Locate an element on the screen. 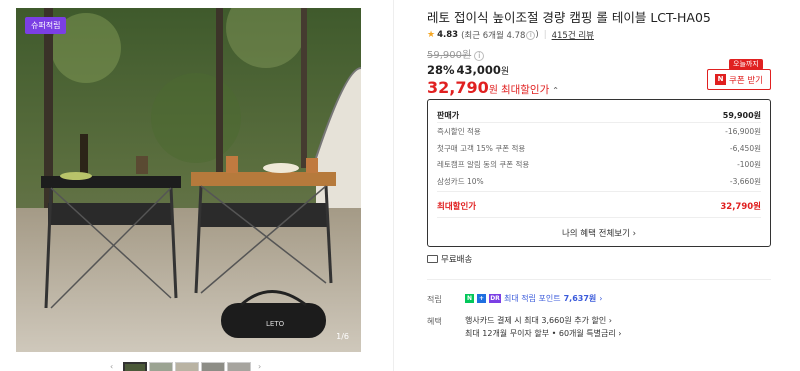 Image resolution: width=800 pixels, height=371 pixels. breakdown-row: 첫구매 고객 15% 쿠폰 적용 -6,450원 is located at coordinates (599, 148).